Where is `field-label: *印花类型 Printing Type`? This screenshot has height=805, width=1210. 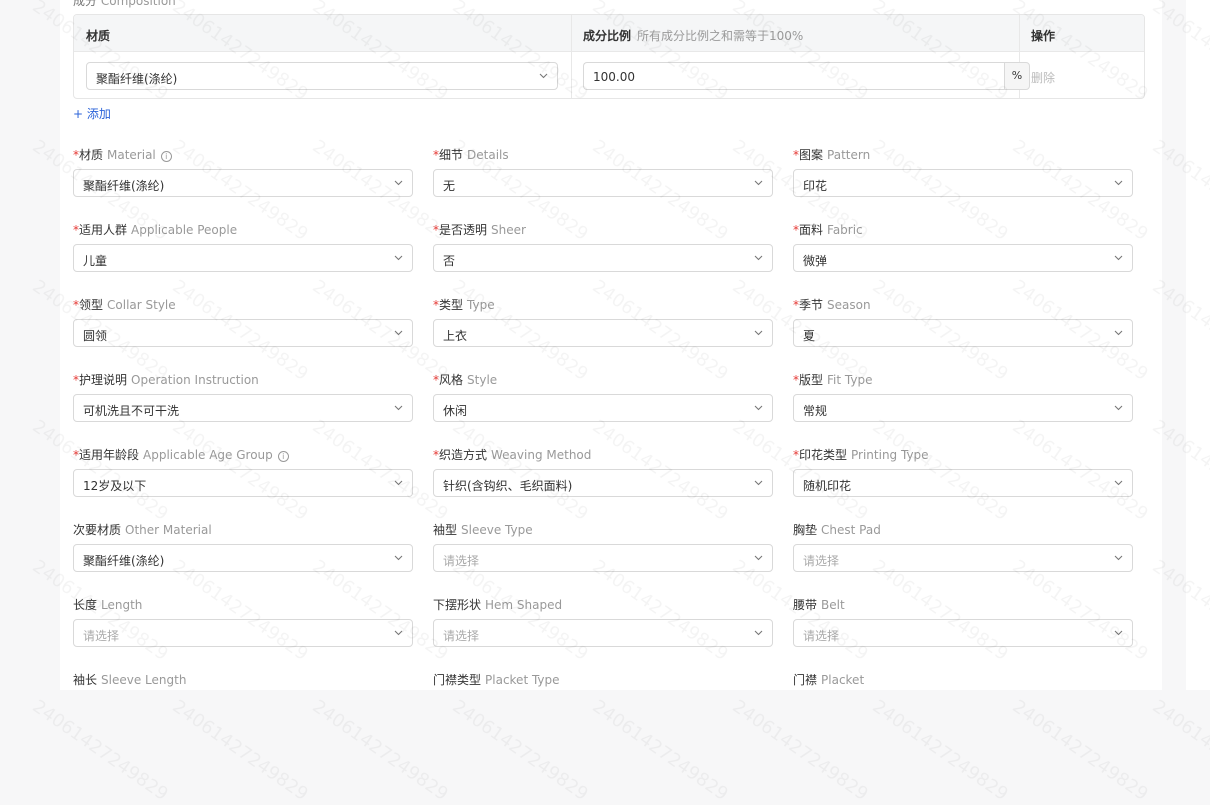 field-label: *印花类型 Printing Type is located at coordinates (861, 454).